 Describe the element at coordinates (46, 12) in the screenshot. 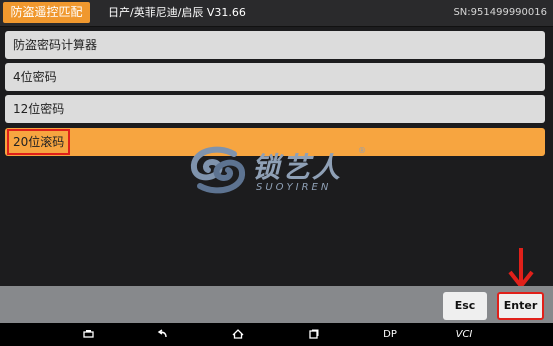

I see `page-title: 防盗遥控匹配` at that location.